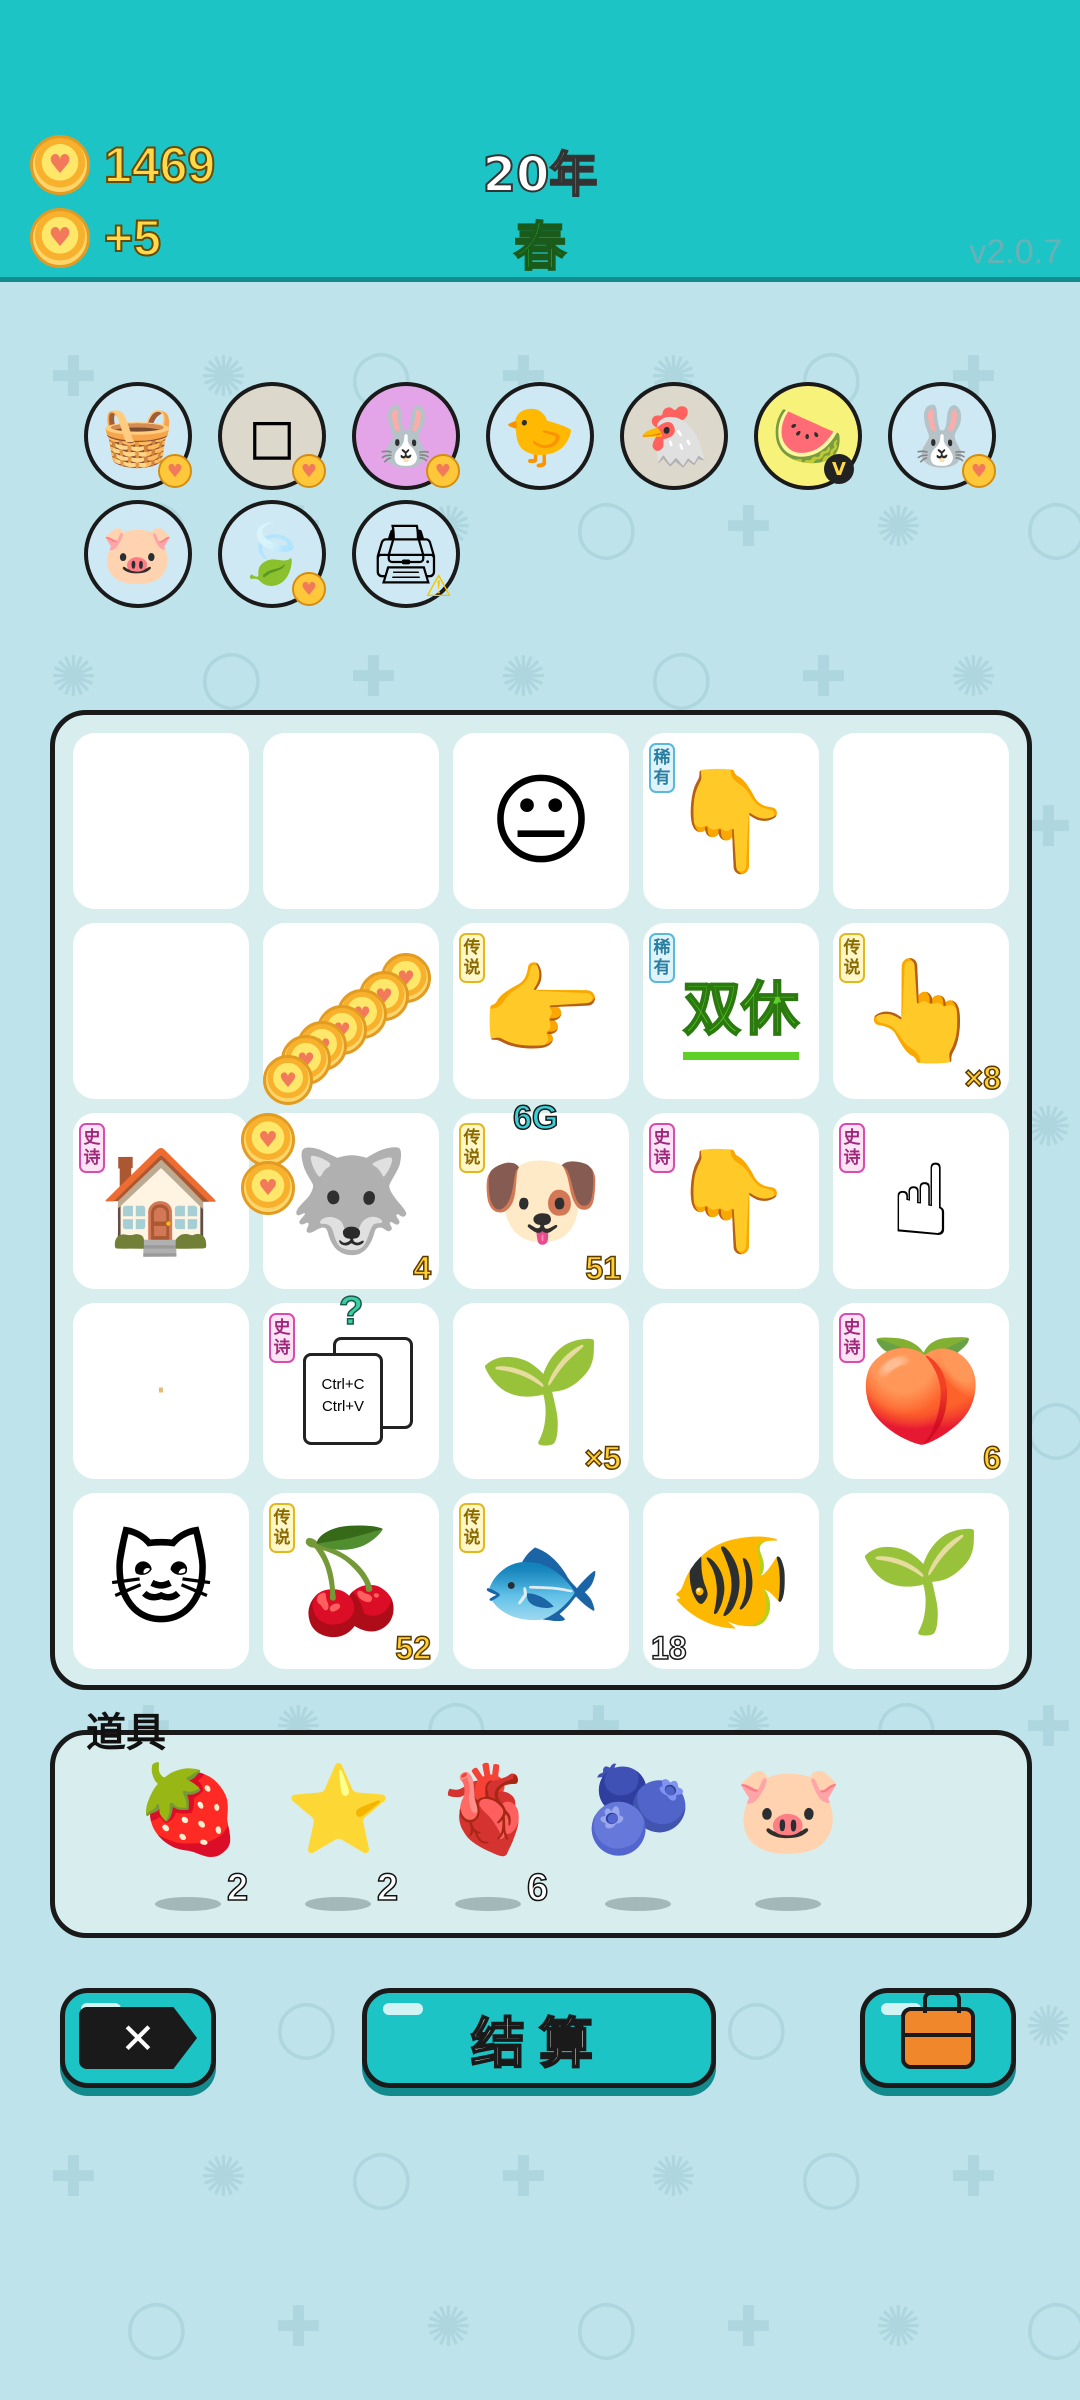 Image resolution: width=1080 pixels, height=2400 pixels. I want to click on hen-with-egg-icon: 🐔, so click(674, 436).